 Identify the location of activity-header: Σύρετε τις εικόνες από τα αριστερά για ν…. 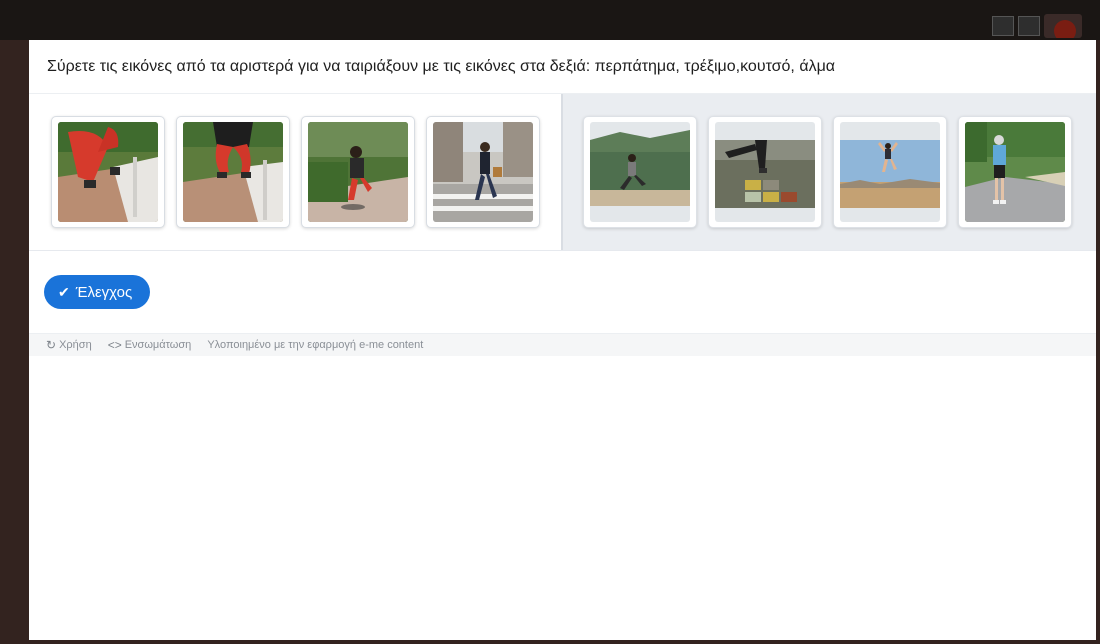
(562, 67).